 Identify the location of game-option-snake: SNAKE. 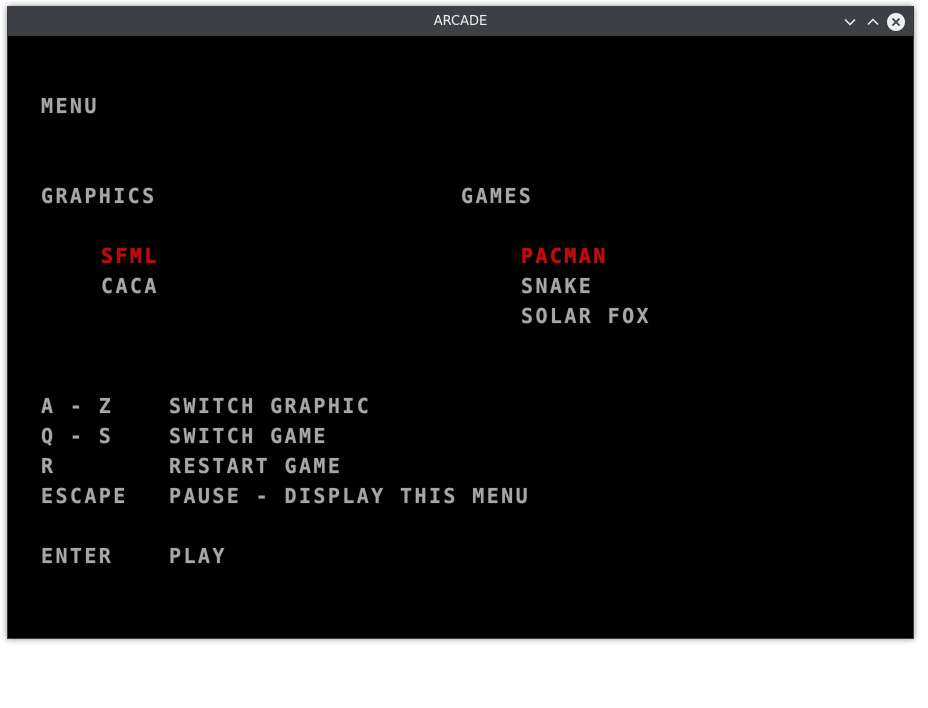
(557, 286).